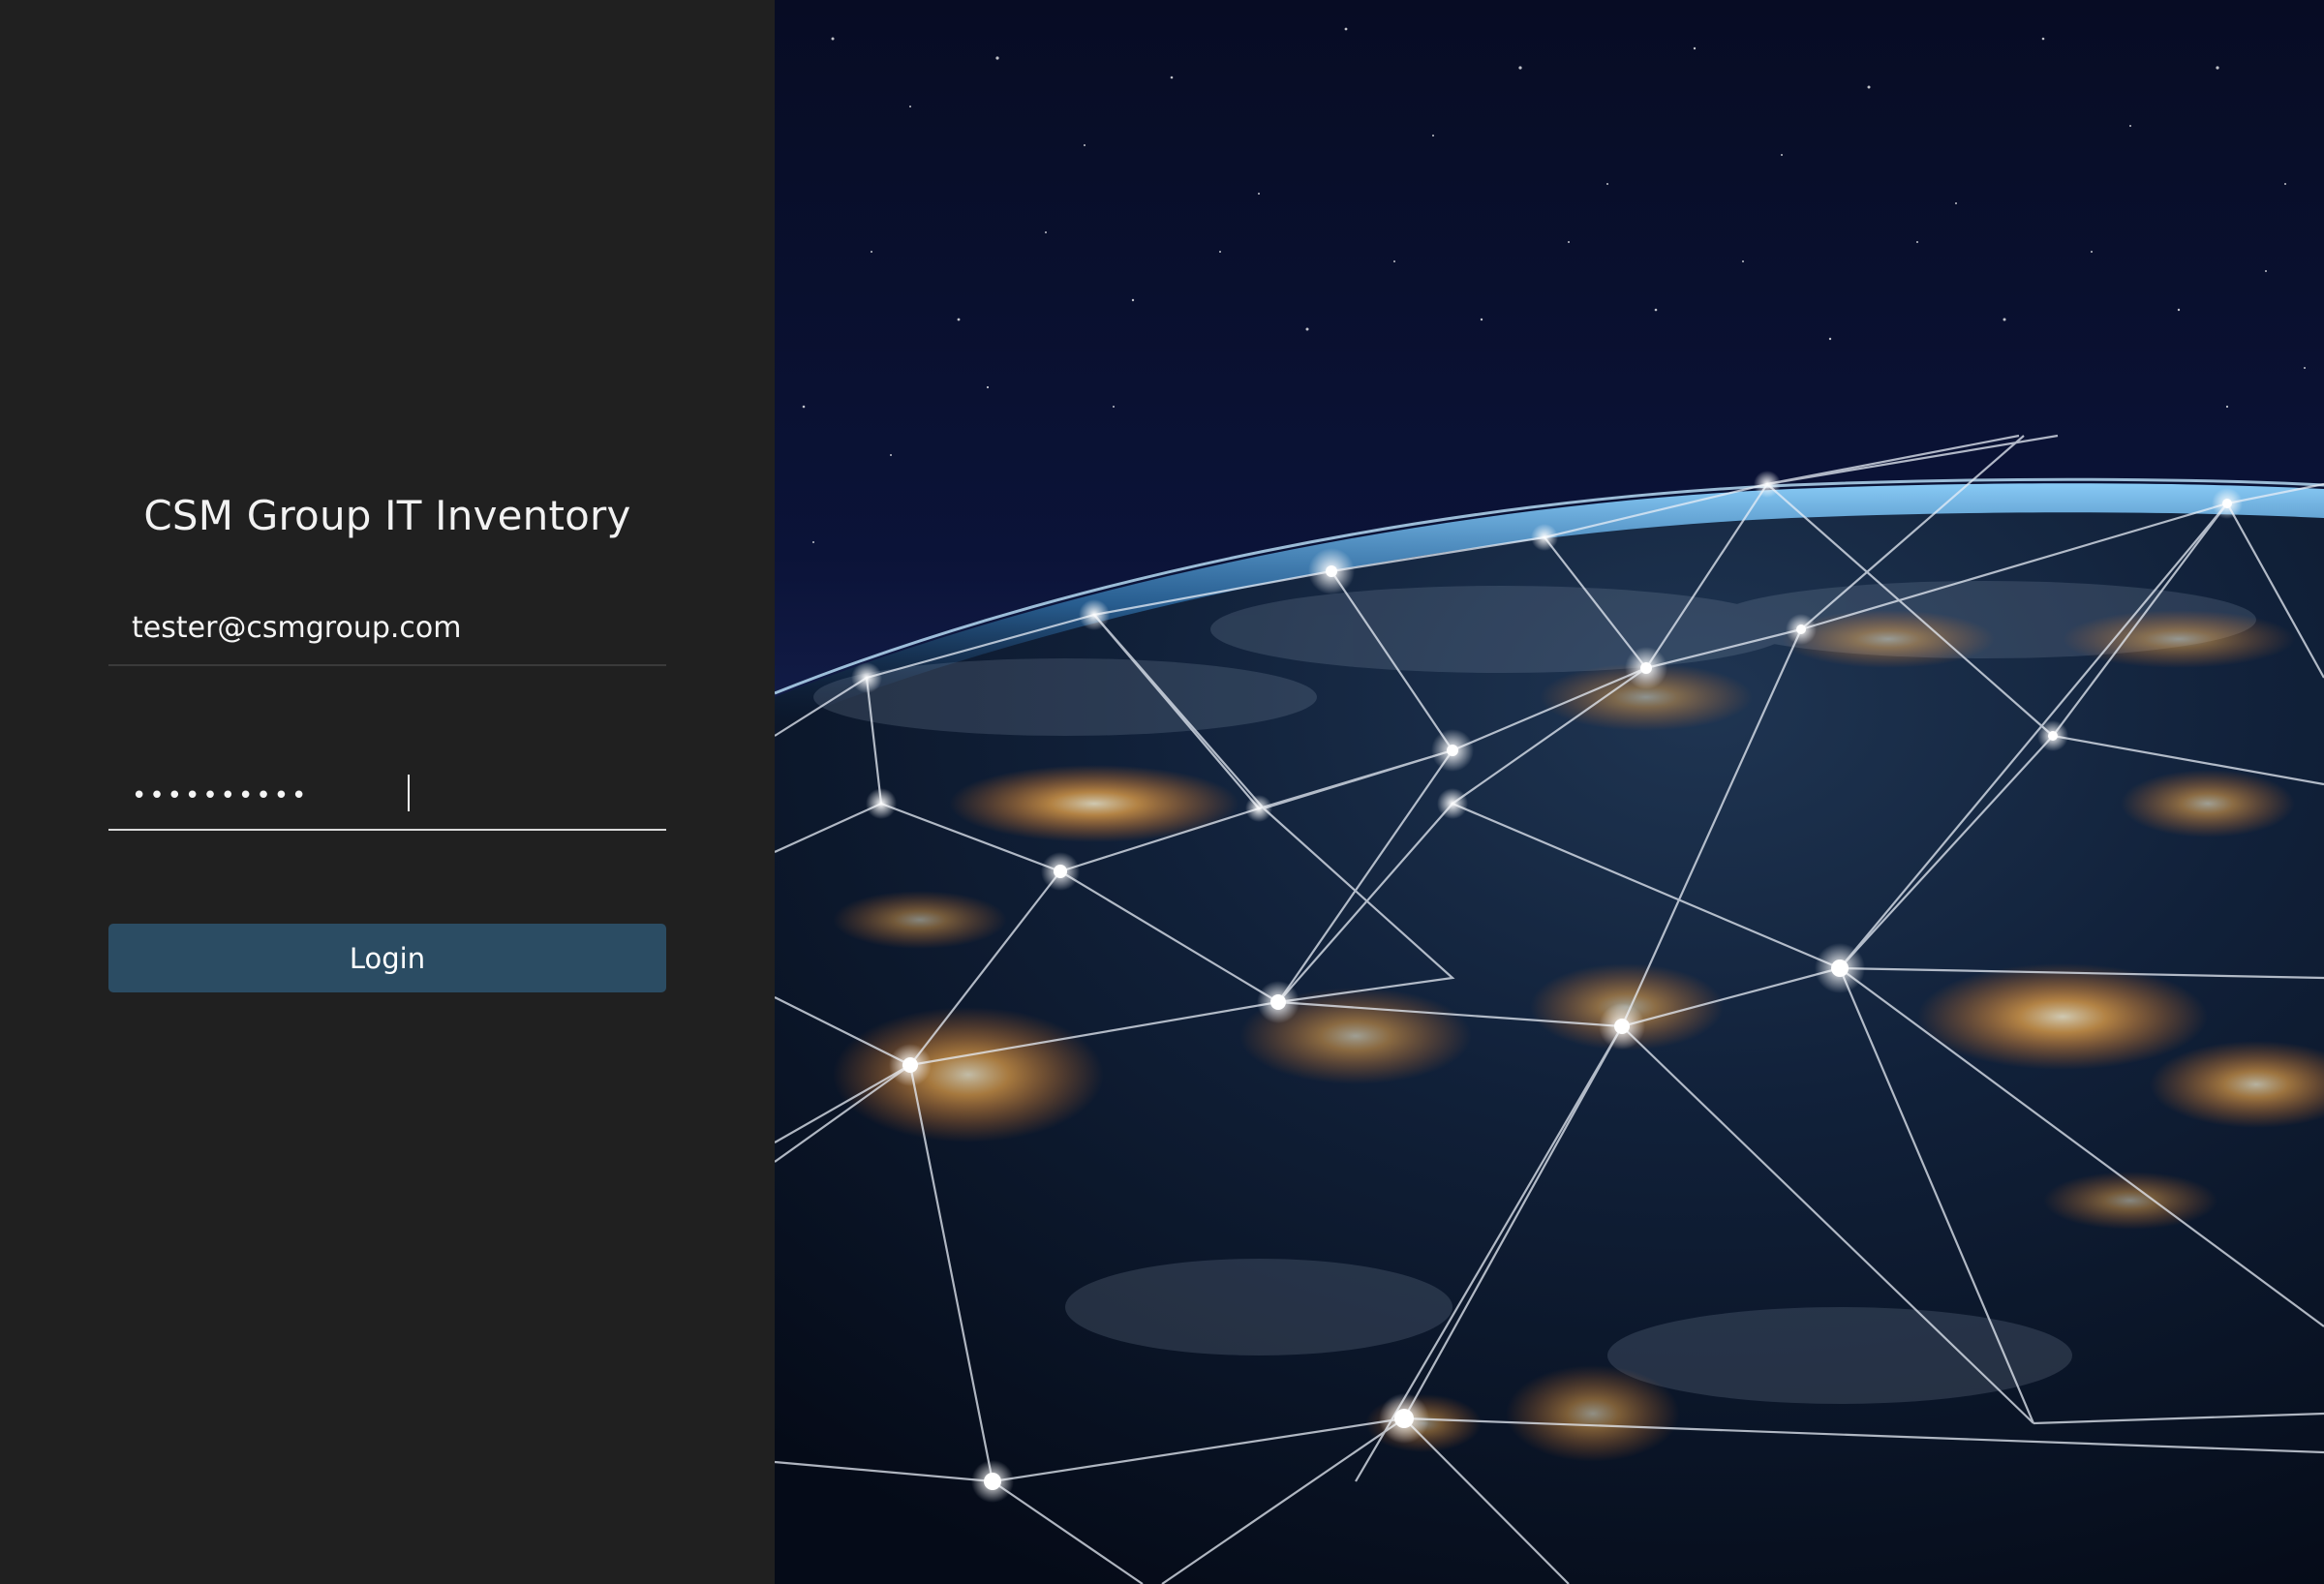 The width and height of the screenshot is (2324, 1584). What do you see at coordinates (409, 793) in the screenshot?
I see `text-cursor` at bounding box center [409, 793].